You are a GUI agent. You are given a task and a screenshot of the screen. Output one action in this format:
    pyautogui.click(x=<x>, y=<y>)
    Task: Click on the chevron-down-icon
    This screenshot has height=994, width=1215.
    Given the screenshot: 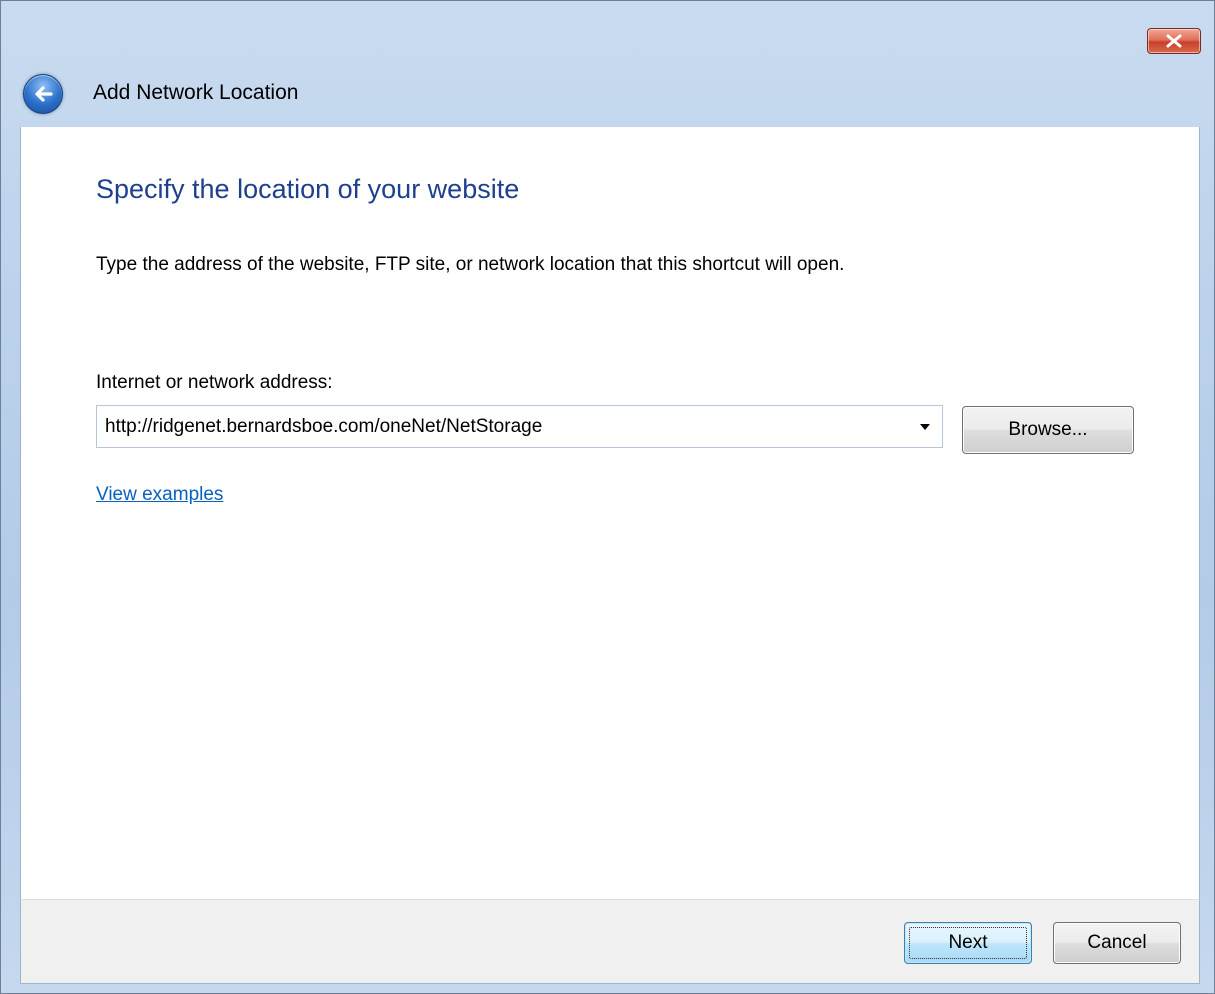 What is the action you would take?
    pyautogui.click(x=925, y=426)
    